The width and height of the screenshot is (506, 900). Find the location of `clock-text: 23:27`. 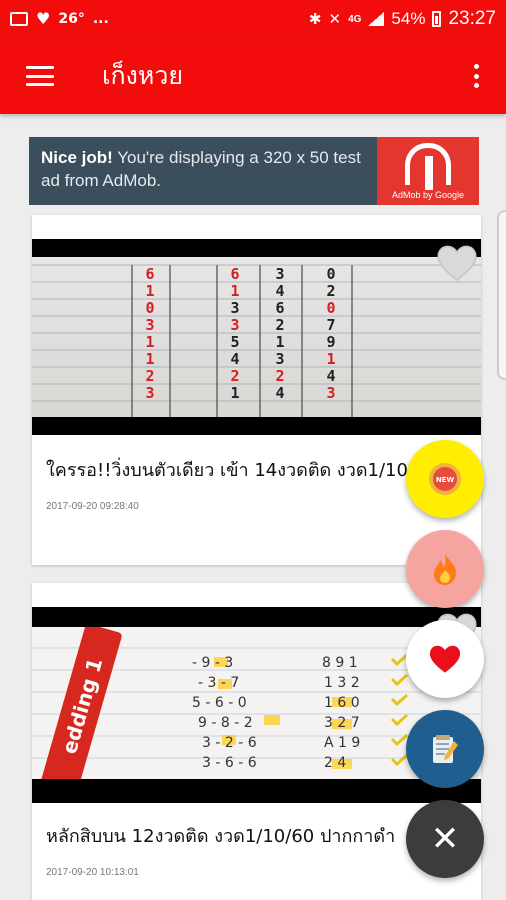

clock-text: 23:27 is located at coordinates (472, 18).